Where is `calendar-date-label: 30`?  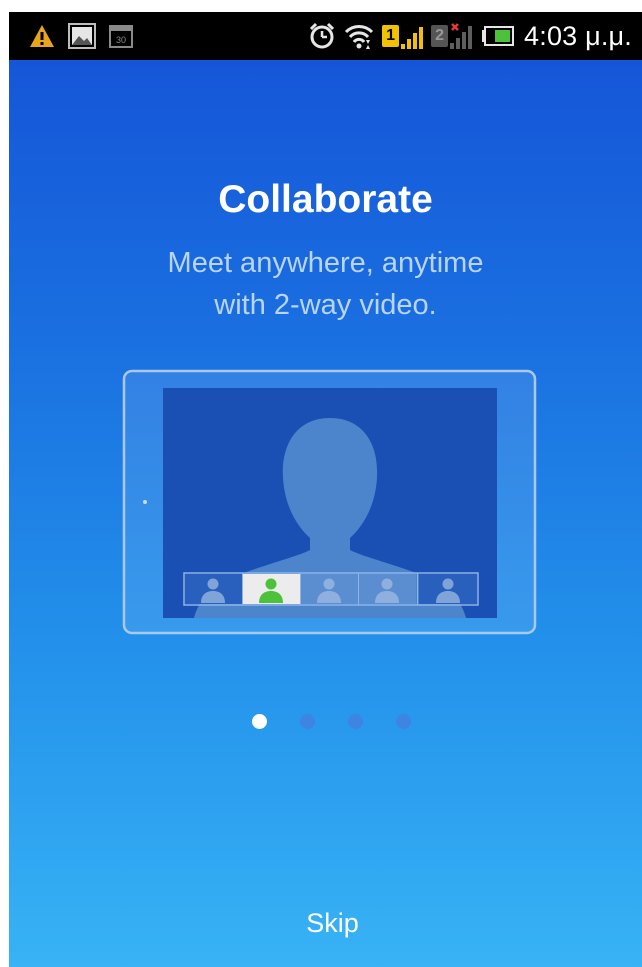 calendar-date-label: 30 is located at coordinates (121, 40).